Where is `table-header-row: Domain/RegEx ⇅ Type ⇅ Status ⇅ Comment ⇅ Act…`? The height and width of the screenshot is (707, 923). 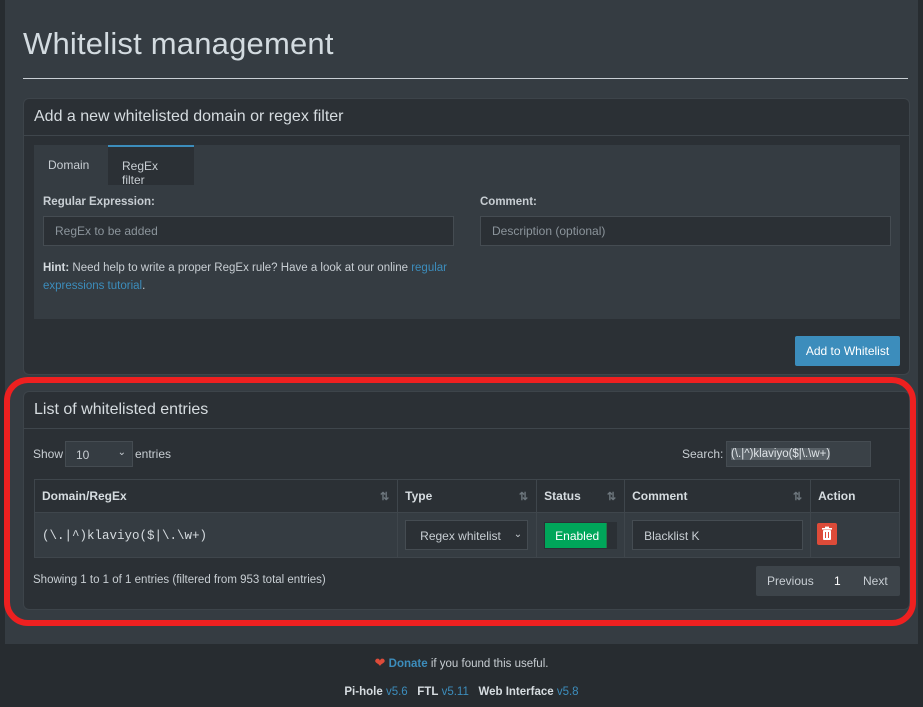 table-header-row: Domain/RegEx ⇅ Type ⇅ Status ⇅ Comment ⇅ Act… is located at coordinates (466, 496).